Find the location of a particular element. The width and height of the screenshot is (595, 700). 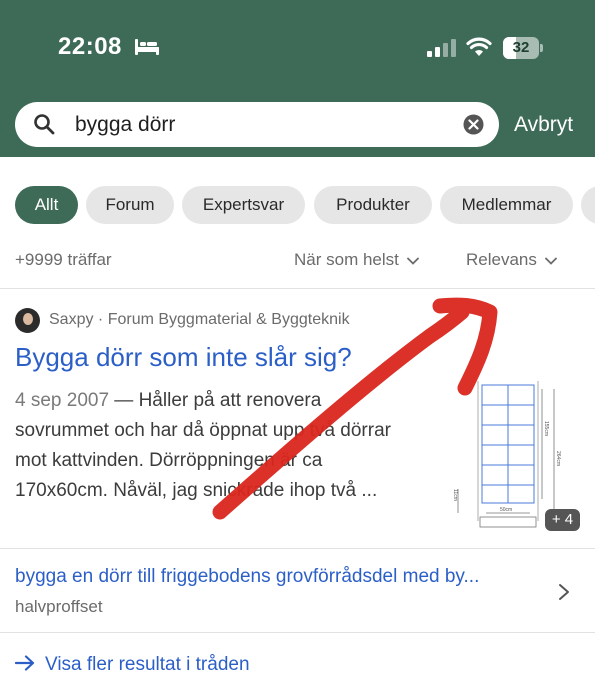

chip-produkter: Produkter is located at coordinates (373, 205).